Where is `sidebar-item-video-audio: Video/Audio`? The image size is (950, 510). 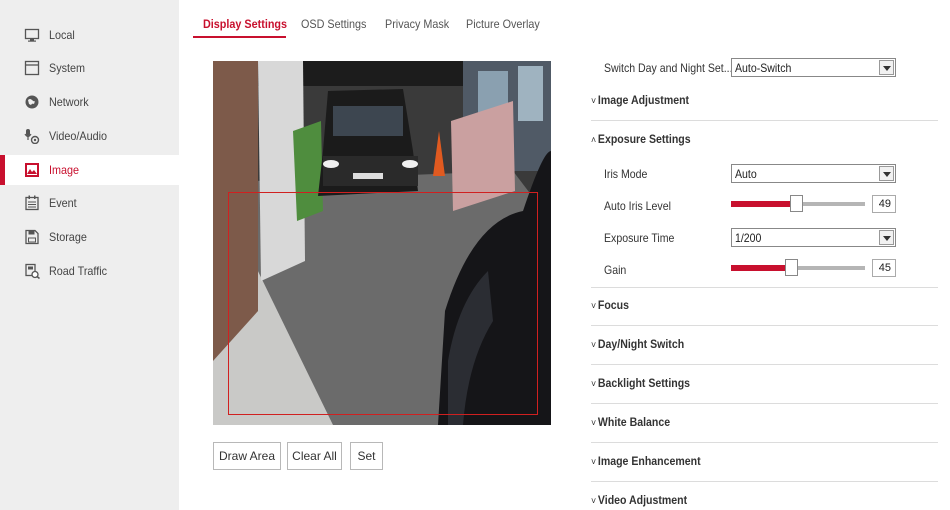
sidebar-item-video-audio: Video/Audio is located at coordinates (89, 136).